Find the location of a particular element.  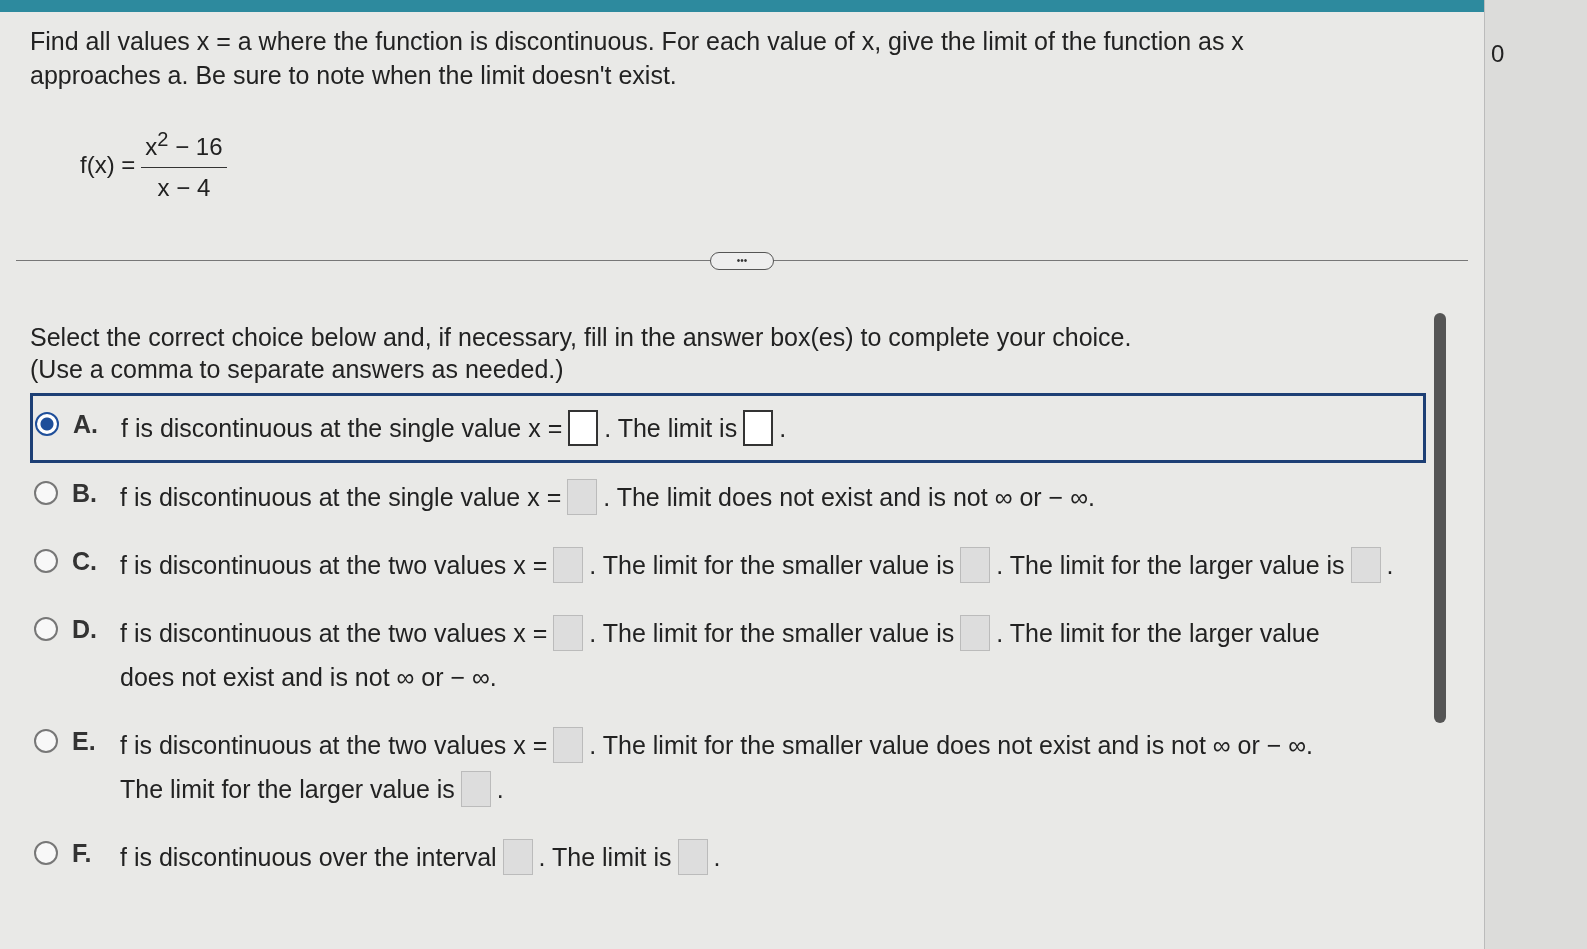

more-button: ••• is located at coordinates (742, 261).